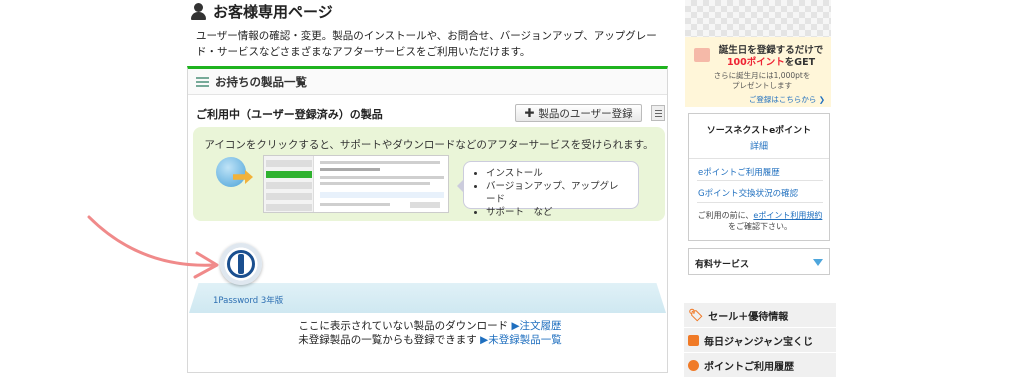 This screenshot has height=378, width=1024. What do you see at coordinates (198, 11) in the screenshot?
I see `user-icon` at bounding box center [198, 11].